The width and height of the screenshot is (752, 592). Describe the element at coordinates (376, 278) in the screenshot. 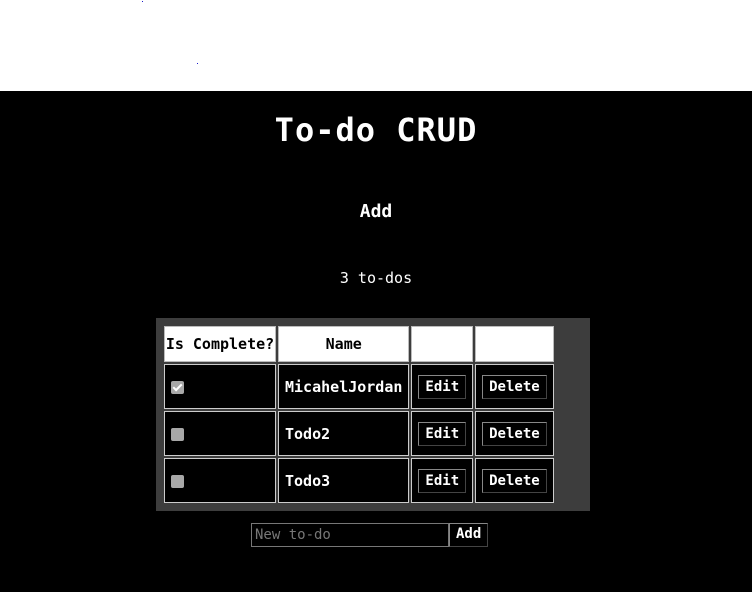

I see `todo-count: 3 to-dos` at that location.